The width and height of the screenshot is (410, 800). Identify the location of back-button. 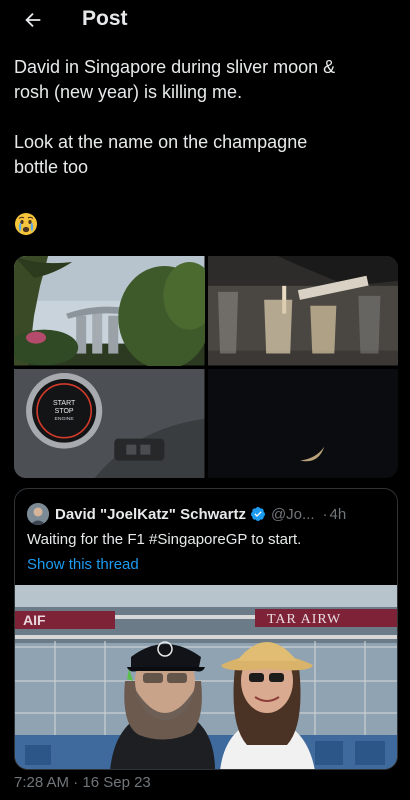
(33, 20).